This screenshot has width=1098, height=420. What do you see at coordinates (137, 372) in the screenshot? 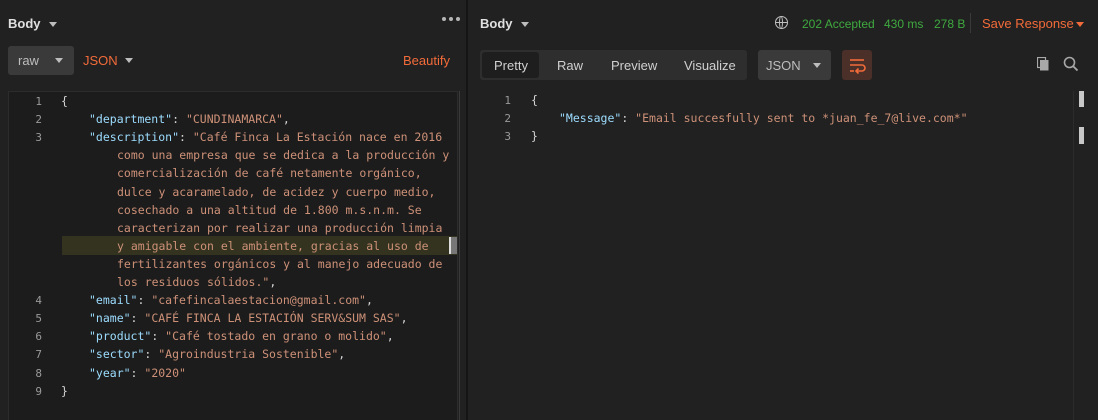
I see `code-line: "year": "2020"` at bounding box center [137, 372].